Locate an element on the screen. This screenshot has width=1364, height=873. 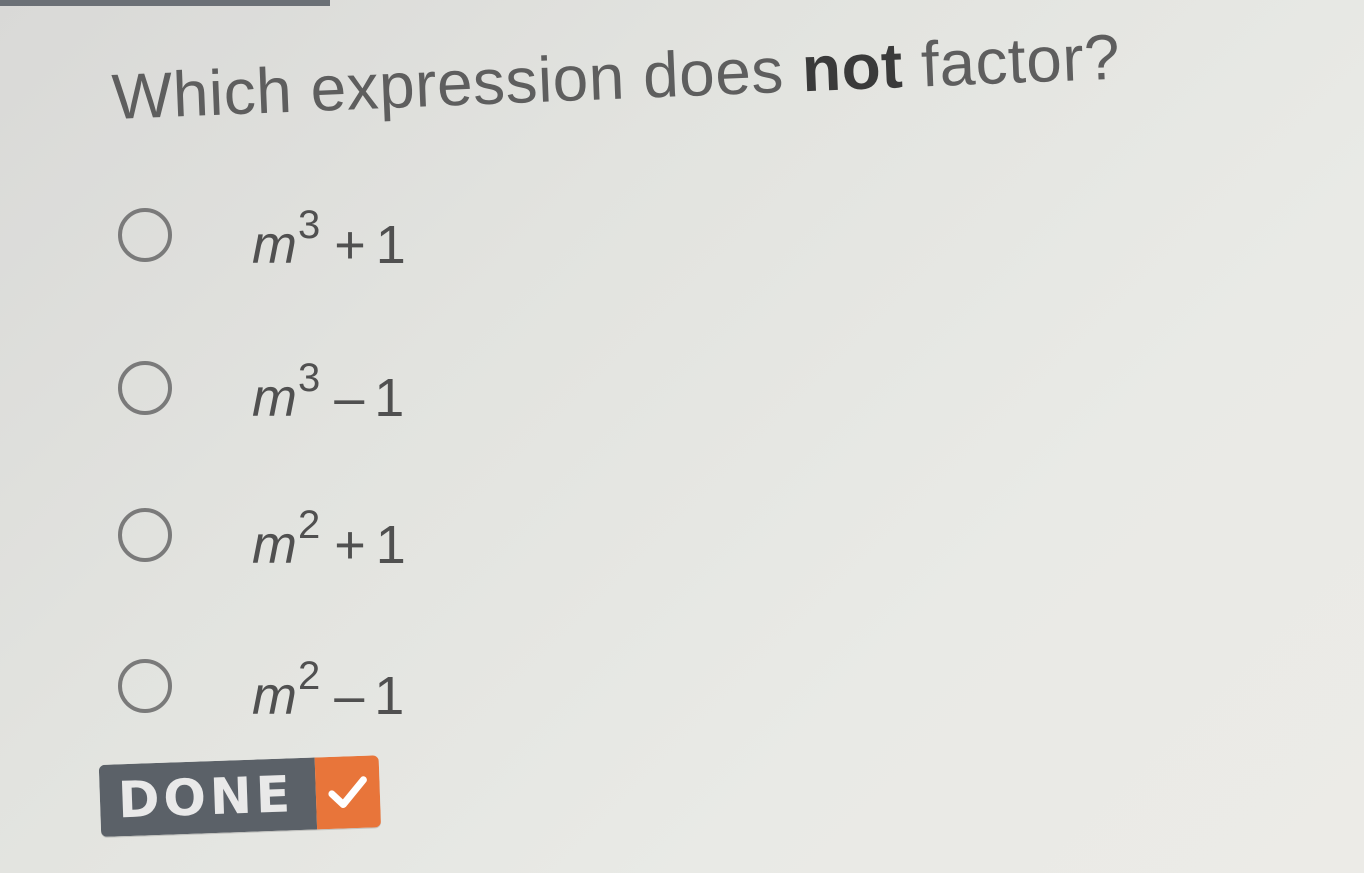
checkmark-icon is located at coordinates (348, 792).